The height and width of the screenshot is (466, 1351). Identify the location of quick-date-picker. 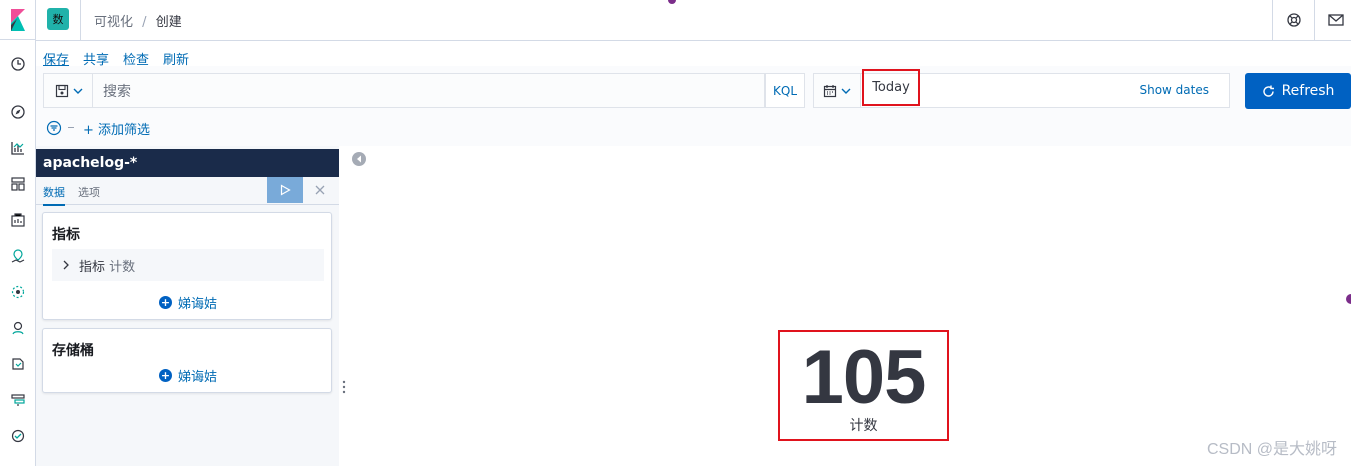
(837, 90).